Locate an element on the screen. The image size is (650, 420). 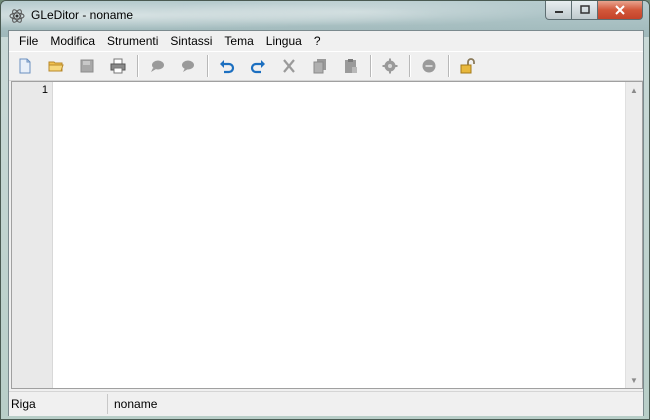
menu-help: ? is located at coordinates (317, 41).